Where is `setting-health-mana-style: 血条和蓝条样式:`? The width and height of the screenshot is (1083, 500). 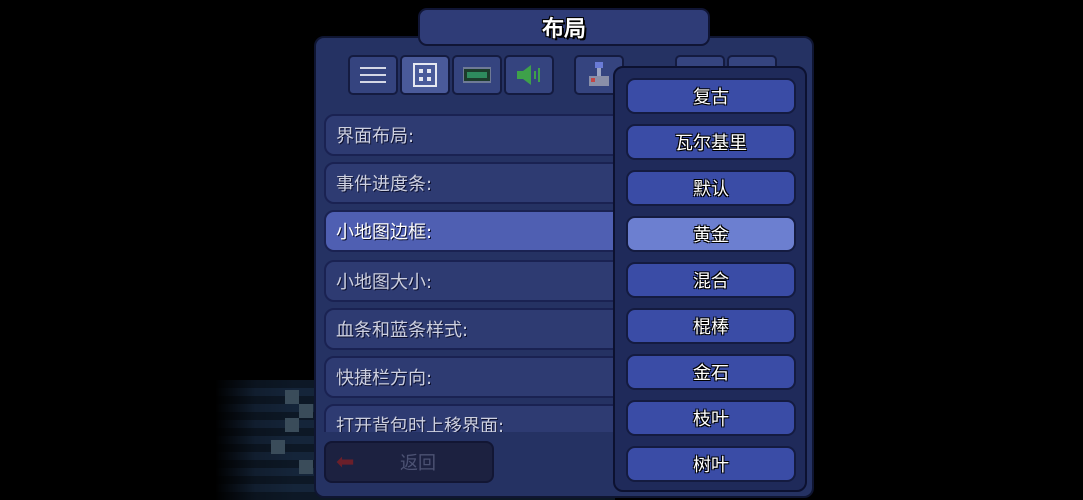 setting-health-mana-style: 血条和蓝条样式: is located at coordinates (474, 329).